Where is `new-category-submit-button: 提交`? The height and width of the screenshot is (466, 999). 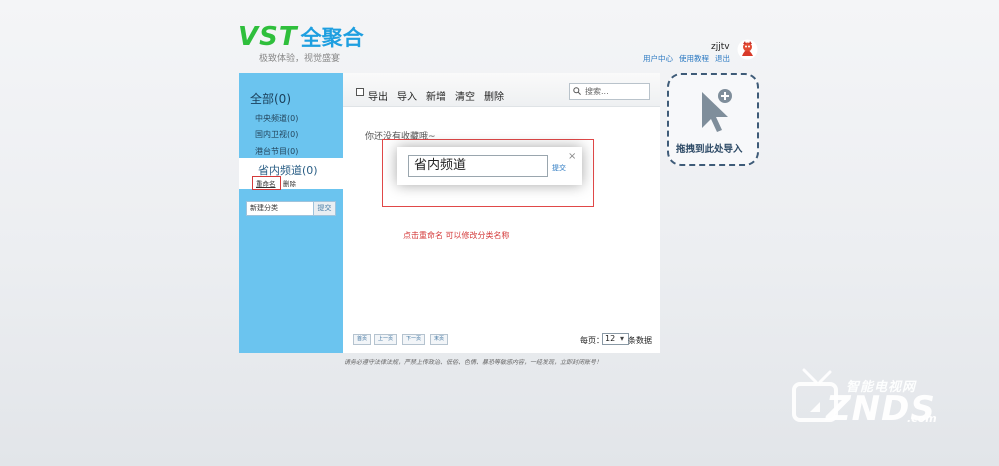
new-category-submit-button: 提交 is located at coordinates (325, 208).